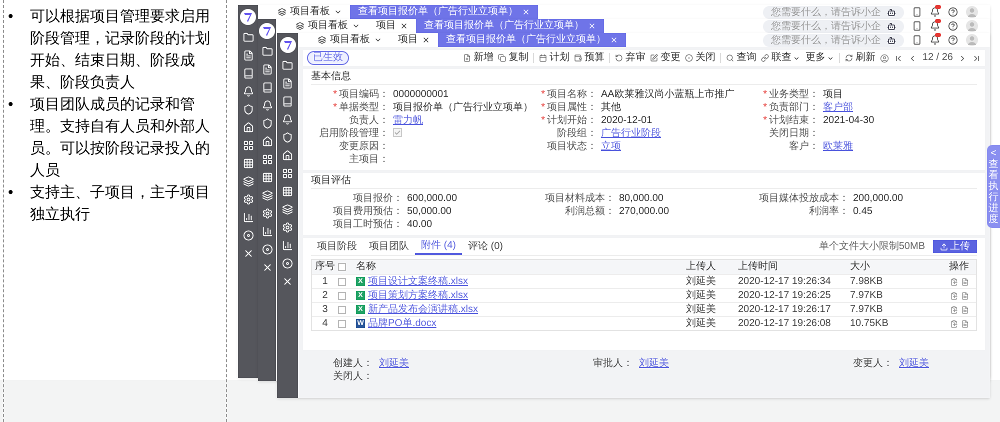 Image resolution: width=1000 pixels, height=422 pixels. What do you see at coordinates (860, 58) in the screenshot?
I see `refresh-button: 刷新` at bounding box center [860, 58].